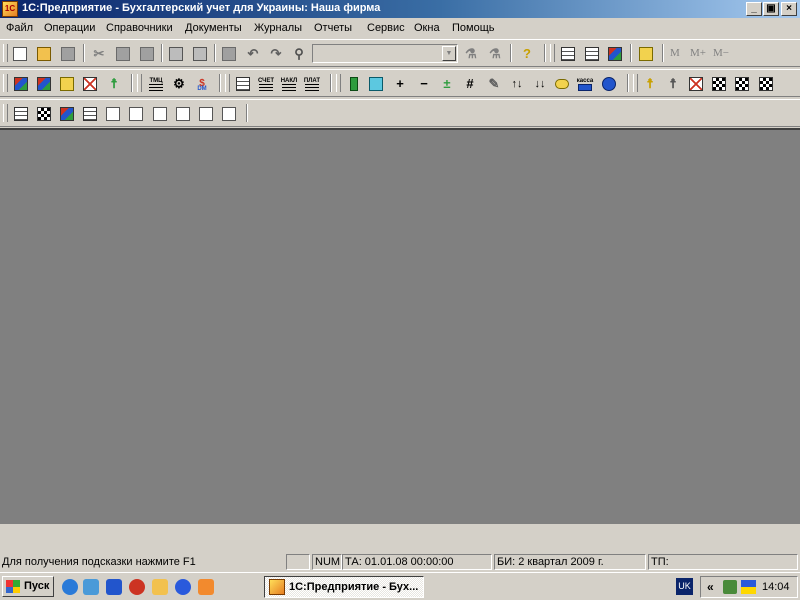 This screenshot has height=600, width=800. What do you see at coordinates (202, 84) in the screenshot?
I see `dm-button: $ DM` at bounding box center [202, 84].